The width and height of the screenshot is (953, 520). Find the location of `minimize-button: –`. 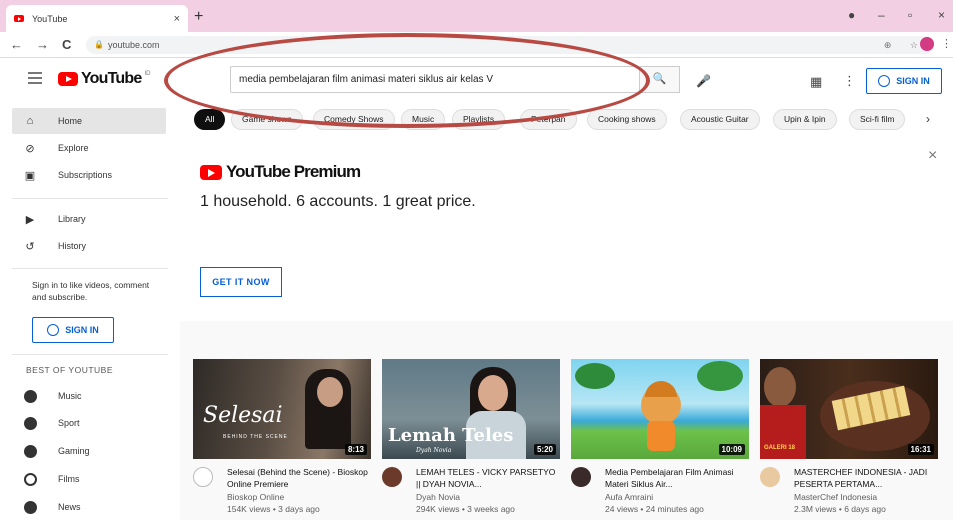

minimize-button: – is located at coordinates (881, 15).